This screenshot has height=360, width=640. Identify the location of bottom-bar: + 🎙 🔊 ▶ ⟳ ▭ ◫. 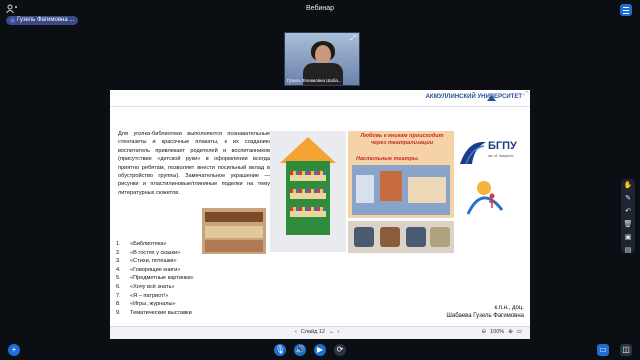
(320, 350).